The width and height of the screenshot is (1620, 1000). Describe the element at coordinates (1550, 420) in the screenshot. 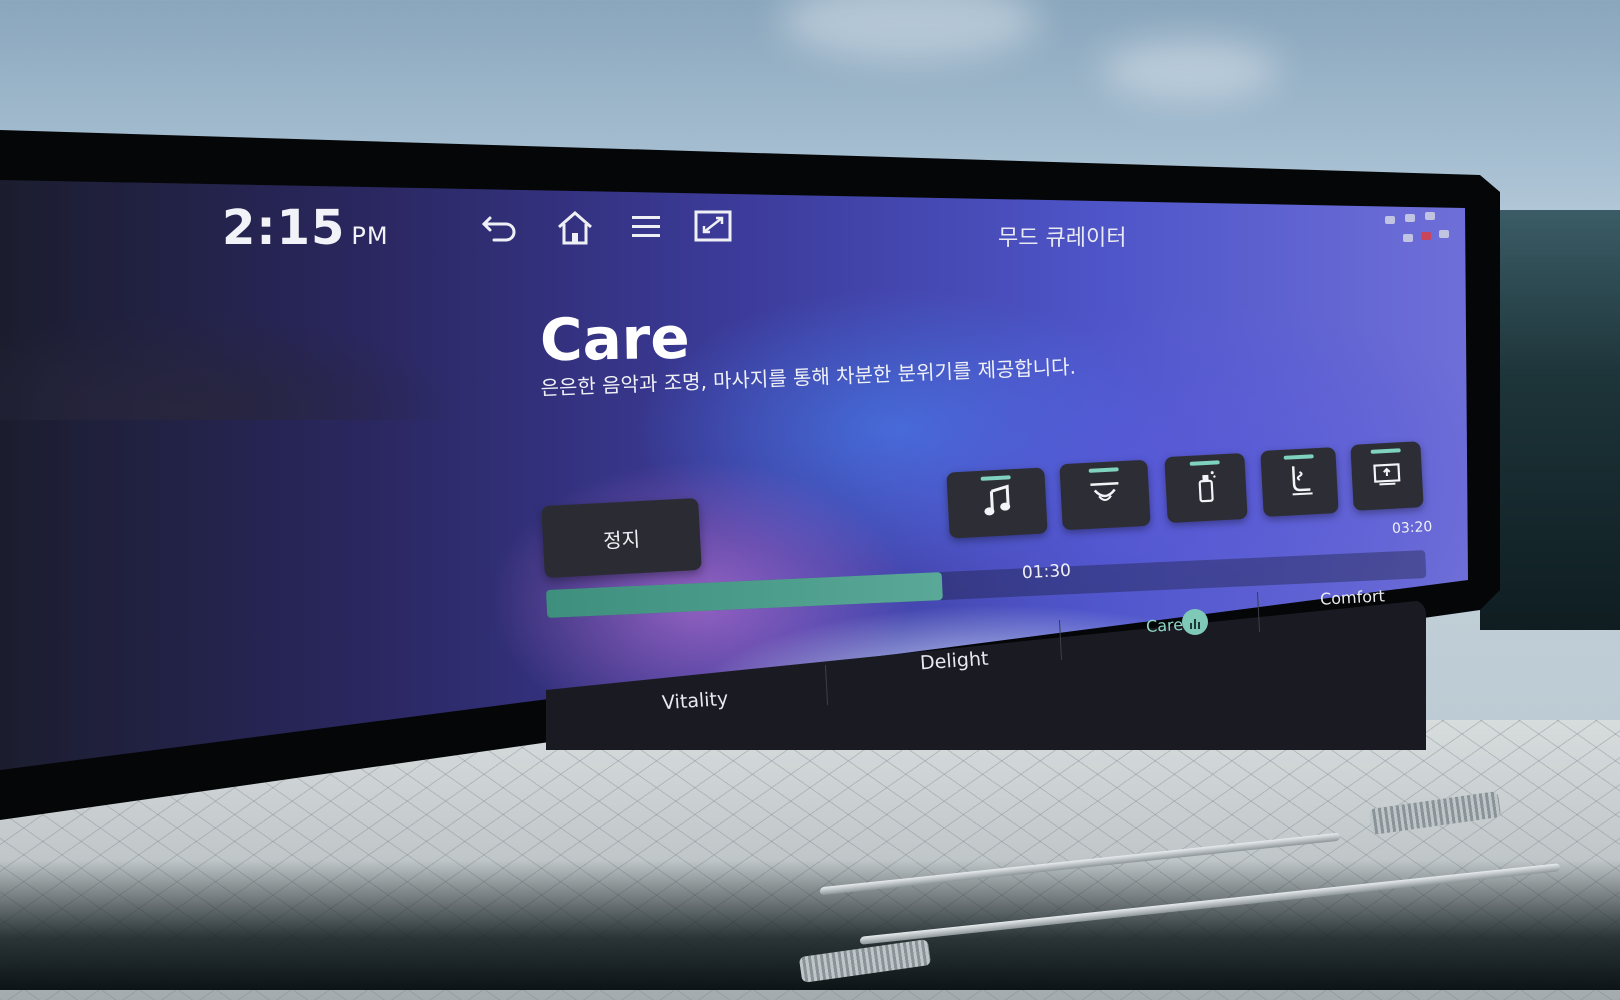

I see `dashboard-panel` at that location.